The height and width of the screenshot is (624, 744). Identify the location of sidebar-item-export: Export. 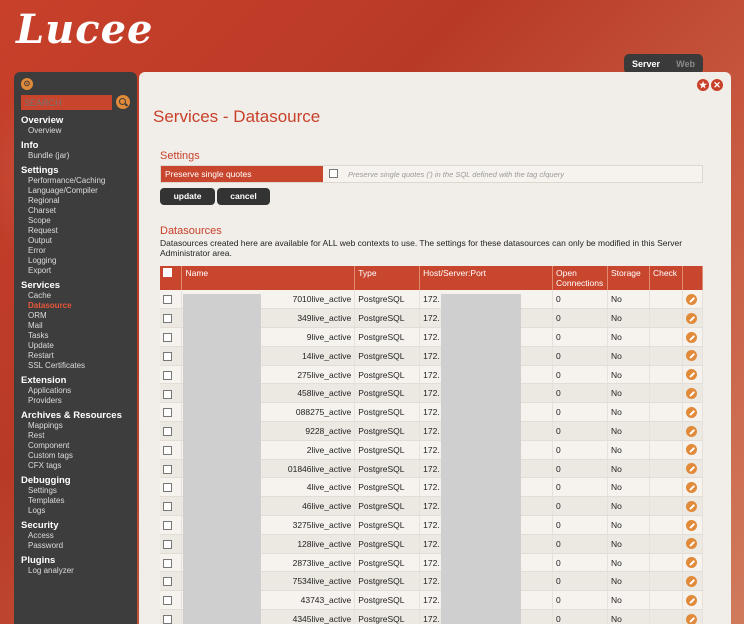
(79, 271).